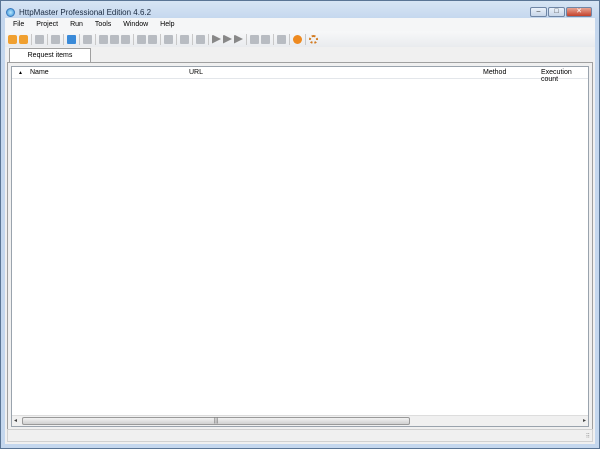 The image size is (600, 449). I want to click on execute-all-icon, so click(227, 39).